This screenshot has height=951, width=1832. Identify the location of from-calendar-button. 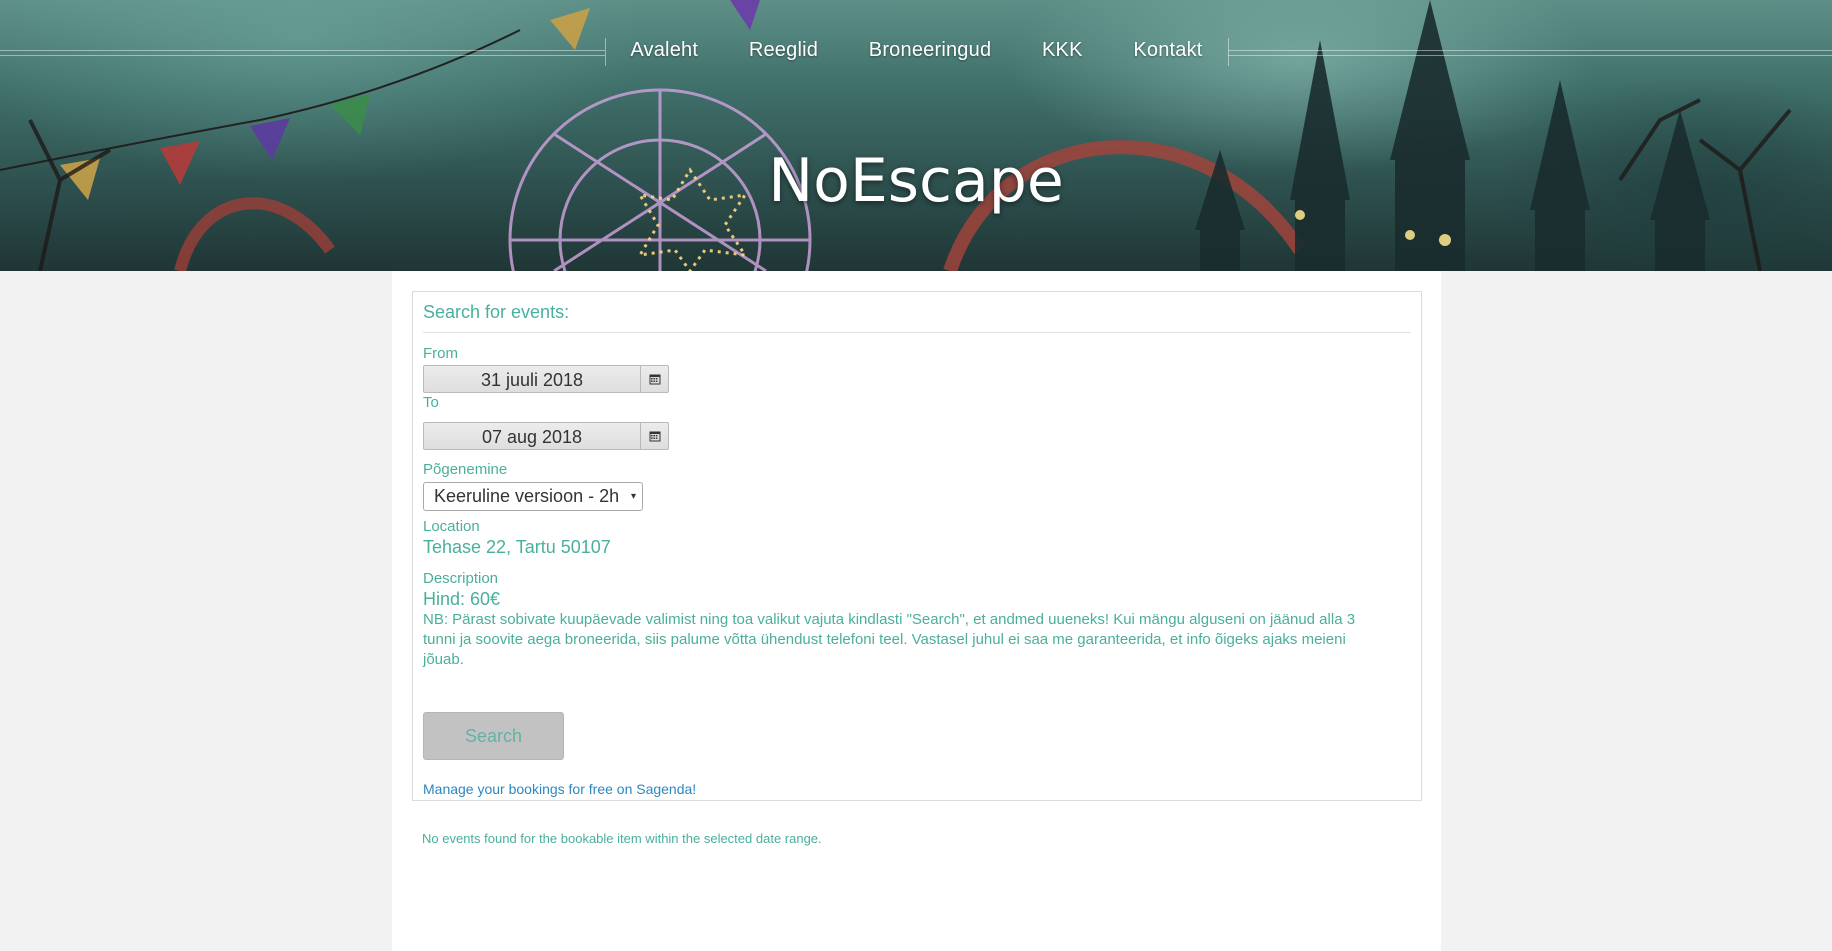
(655, 379).